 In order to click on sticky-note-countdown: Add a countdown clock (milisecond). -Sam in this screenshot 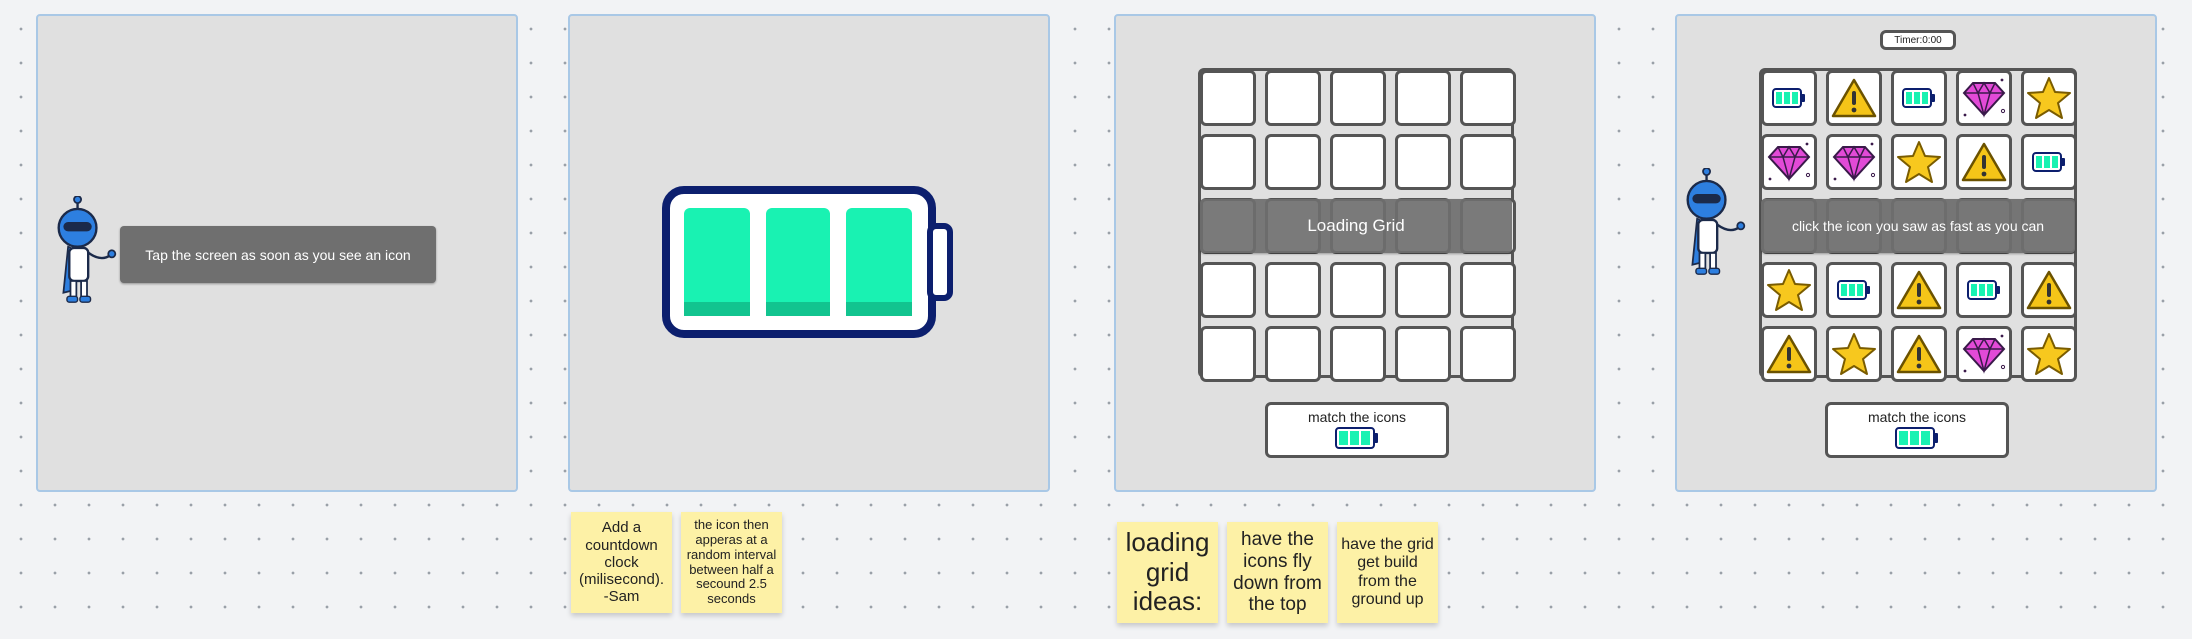, I will do `click(621, 562)`.